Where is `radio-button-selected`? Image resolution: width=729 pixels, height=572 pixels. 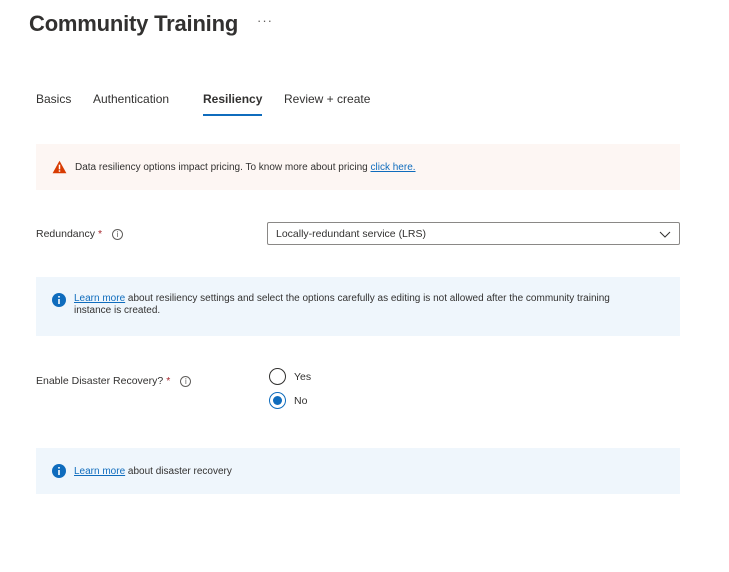
radio-button-selected is located at coordinates (277, 400).